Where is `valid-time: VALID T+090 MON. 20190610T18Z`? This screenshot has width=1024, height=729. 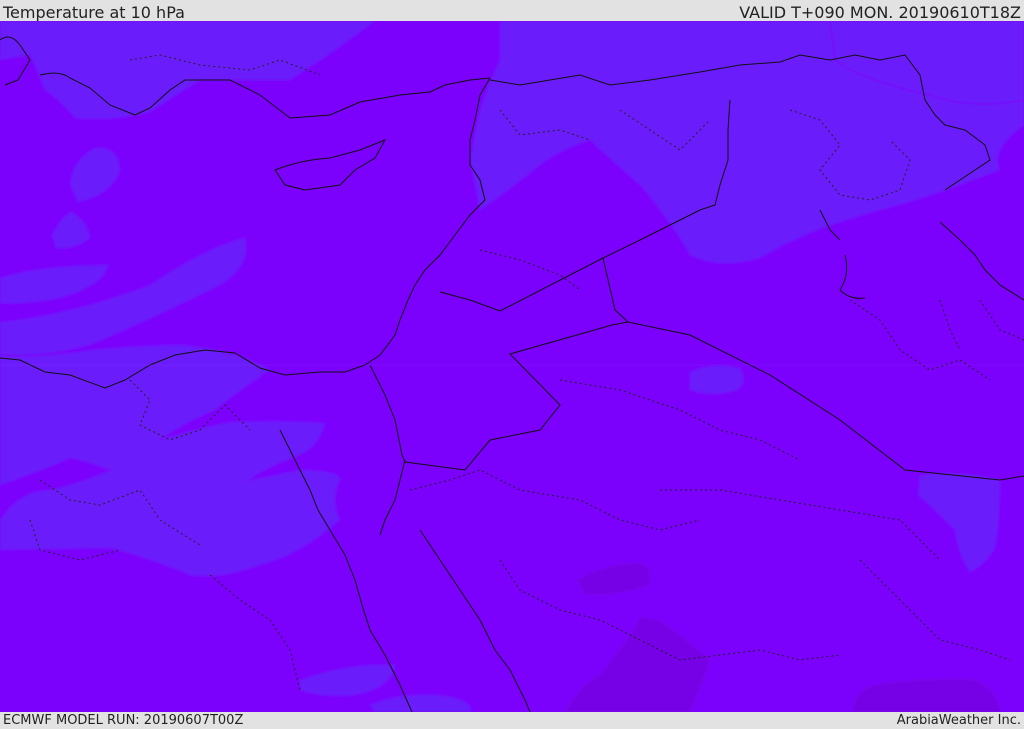 valid-time: VALID T+090 MON. 20190610T18Z is located at coordinates (880, 12).